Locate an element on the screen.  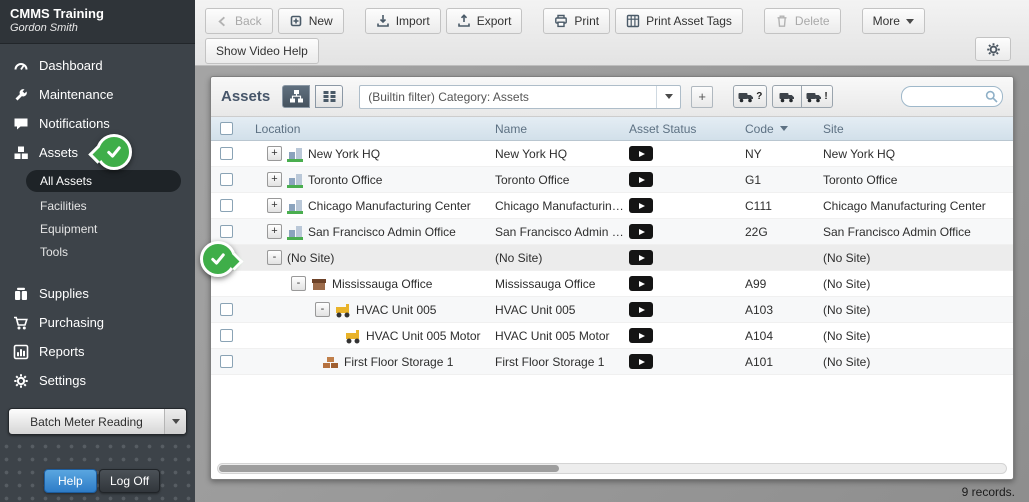
code-cell: 22G is located at coordinates (756, 231).